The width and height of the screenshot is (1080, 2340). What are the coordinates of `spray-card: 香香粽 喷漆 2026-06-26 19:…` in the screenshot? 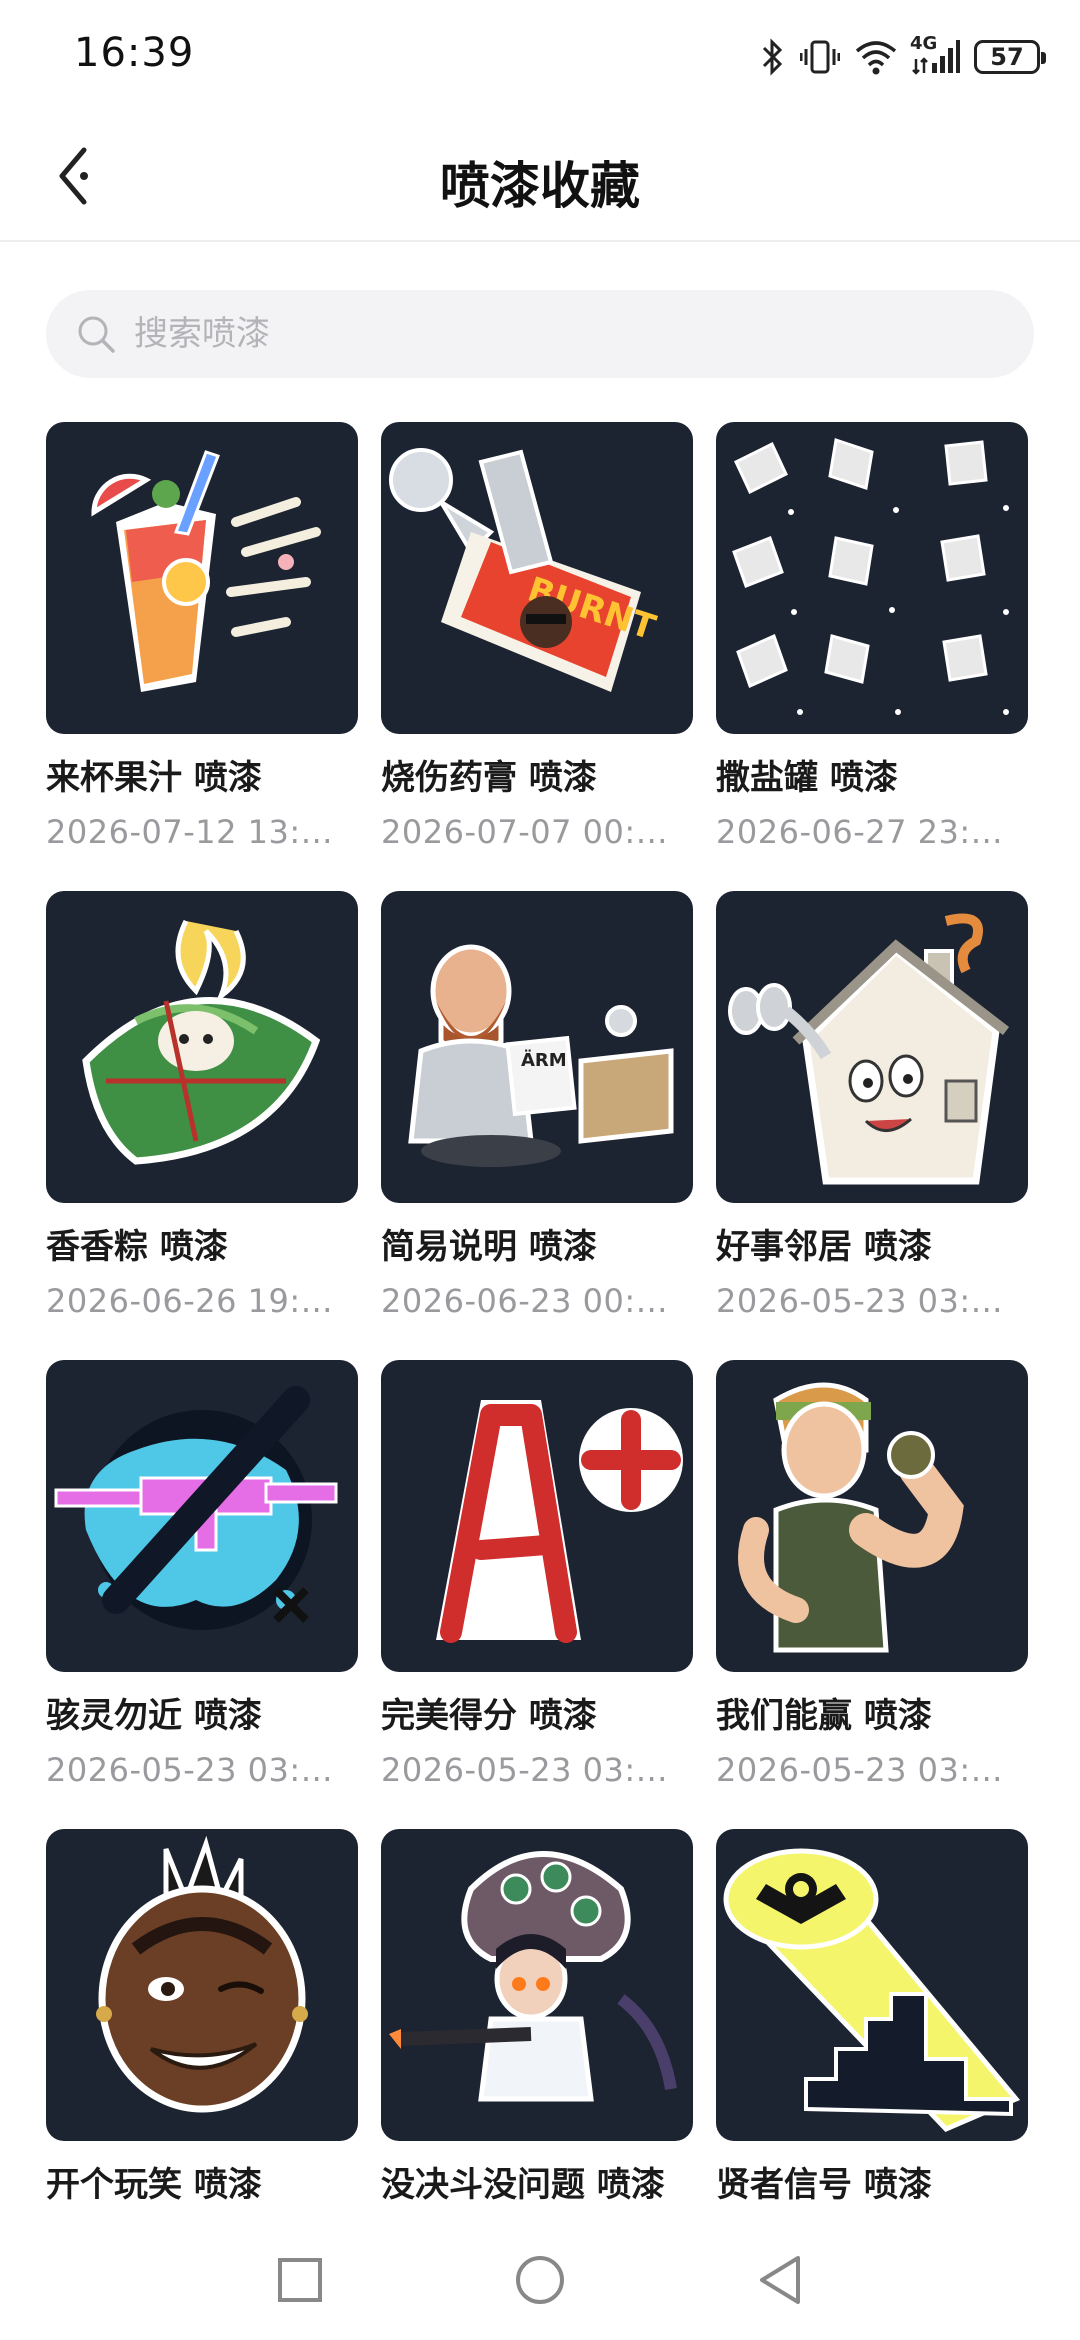 It's located at (202, 1105).